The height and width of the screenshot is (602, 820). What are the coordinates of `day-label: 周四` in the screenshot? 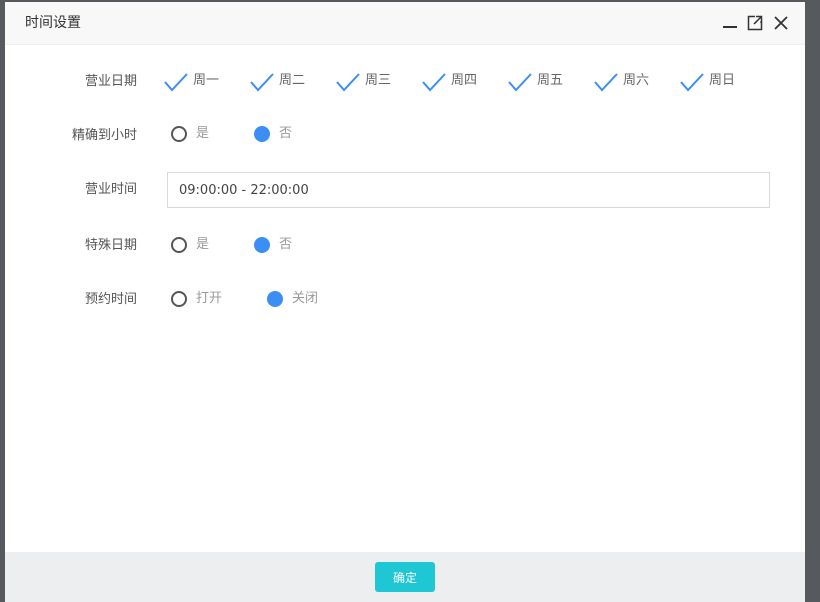 It's located at (464, 80).